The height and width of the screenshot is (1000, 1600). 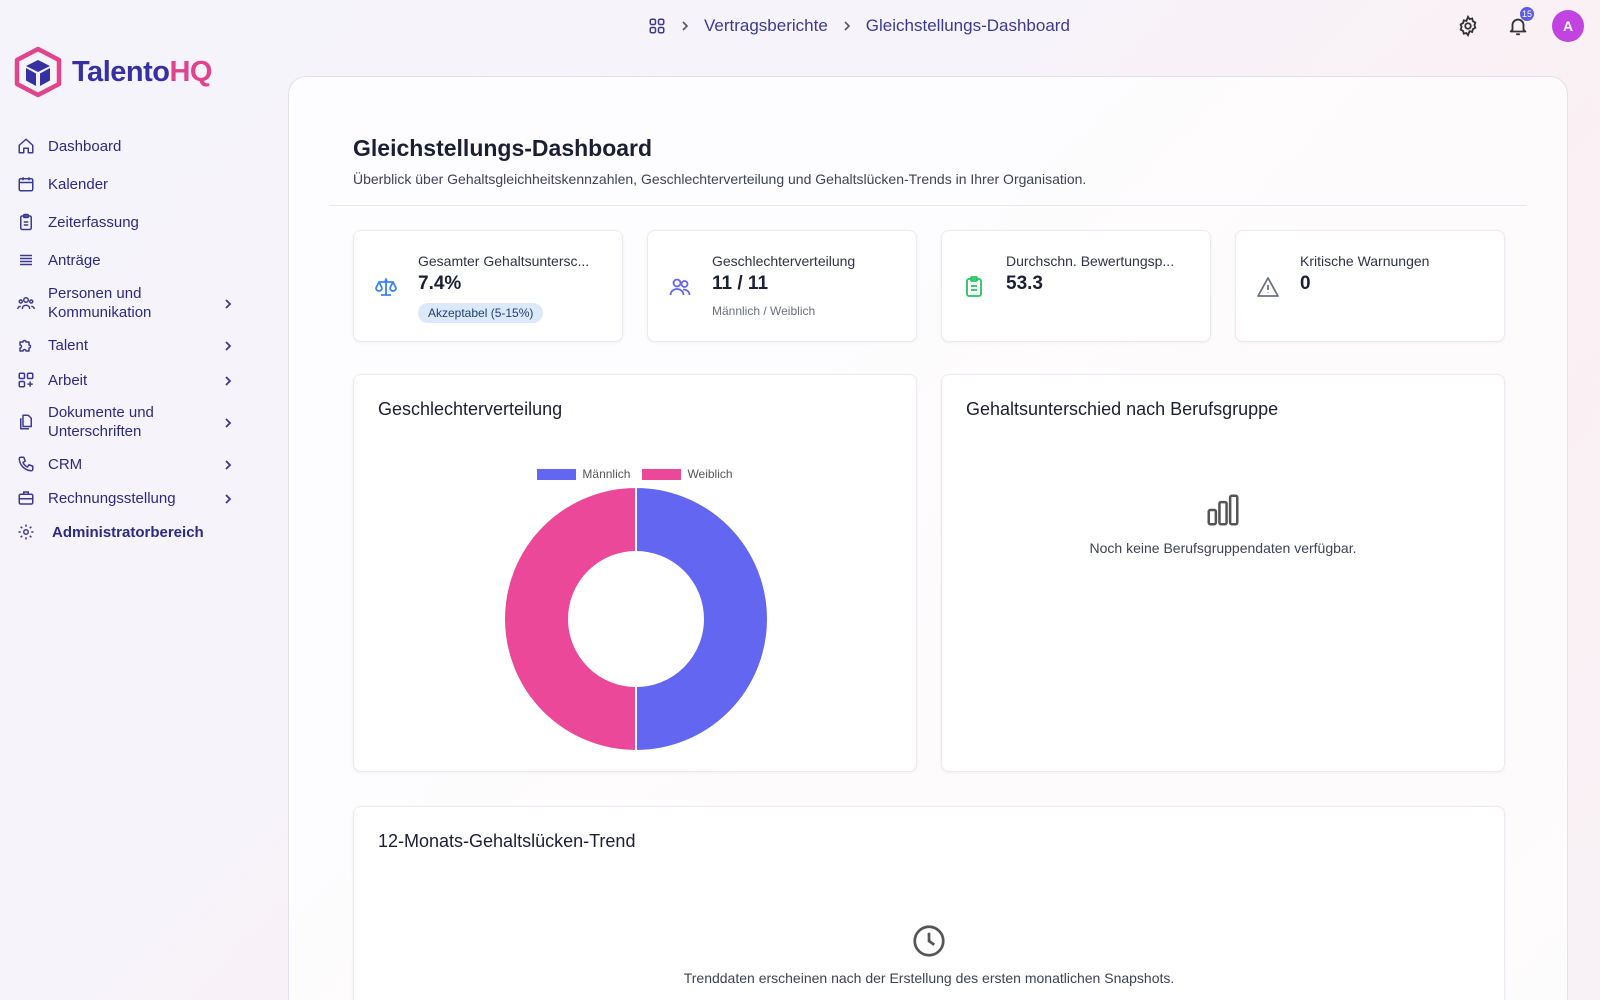 I want to click on list-icon, so click(x=26, y=260).